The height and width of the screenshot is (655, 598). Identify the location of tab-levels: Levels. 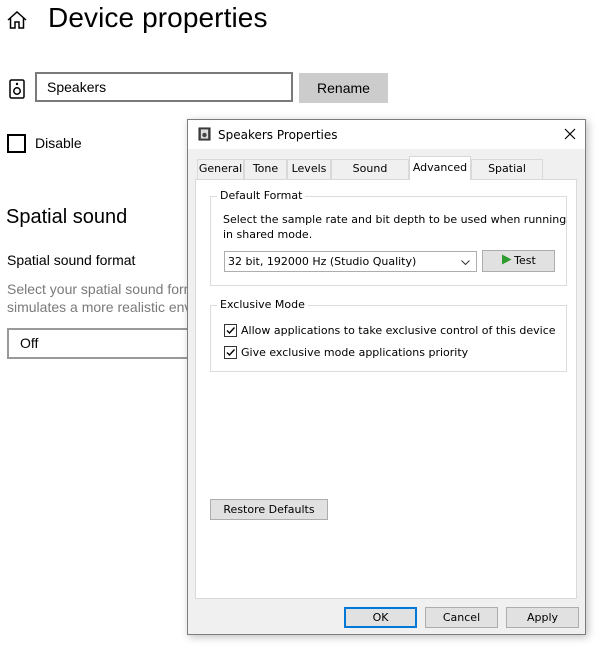
(309, 169).